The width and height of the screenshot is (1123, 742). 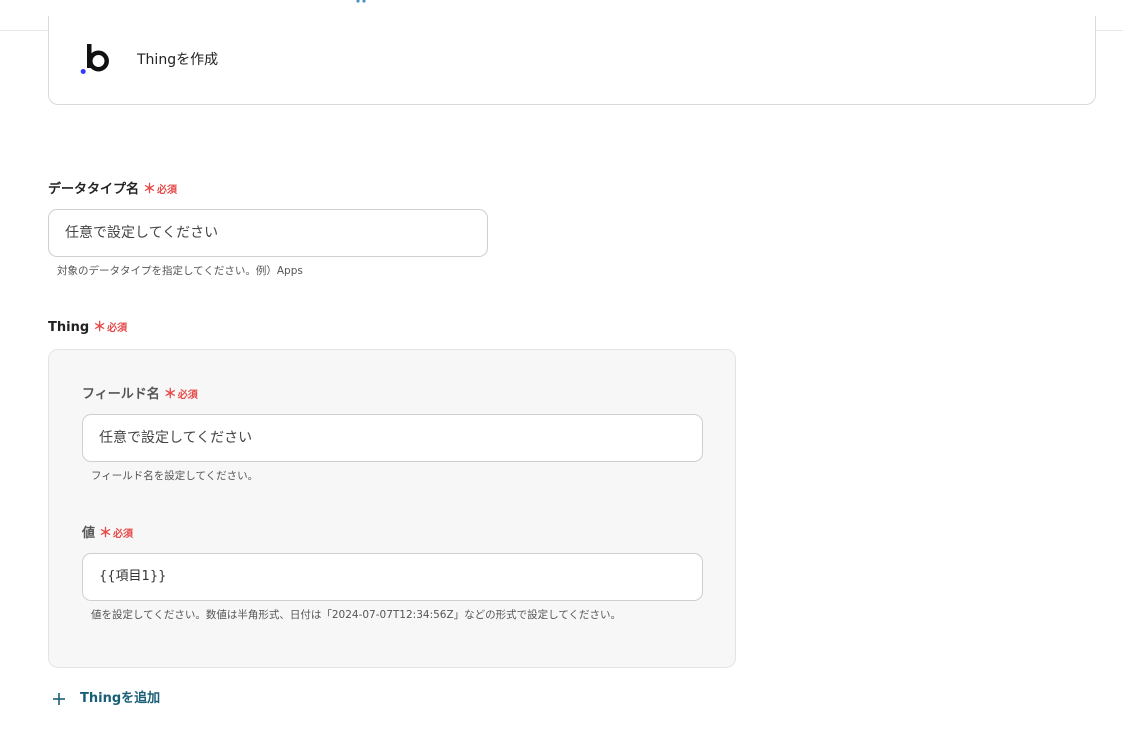 What do you see at coordinates (175, 476) in the screenshot?
I see `field-name-help: フィールド名を設定してください。` at bounding box center [175, 476].